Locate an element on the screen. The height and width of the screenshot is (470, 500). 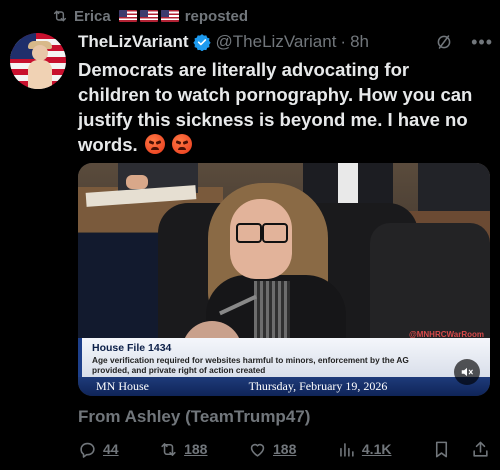
reply-icon is located at coordinates (87, 450).